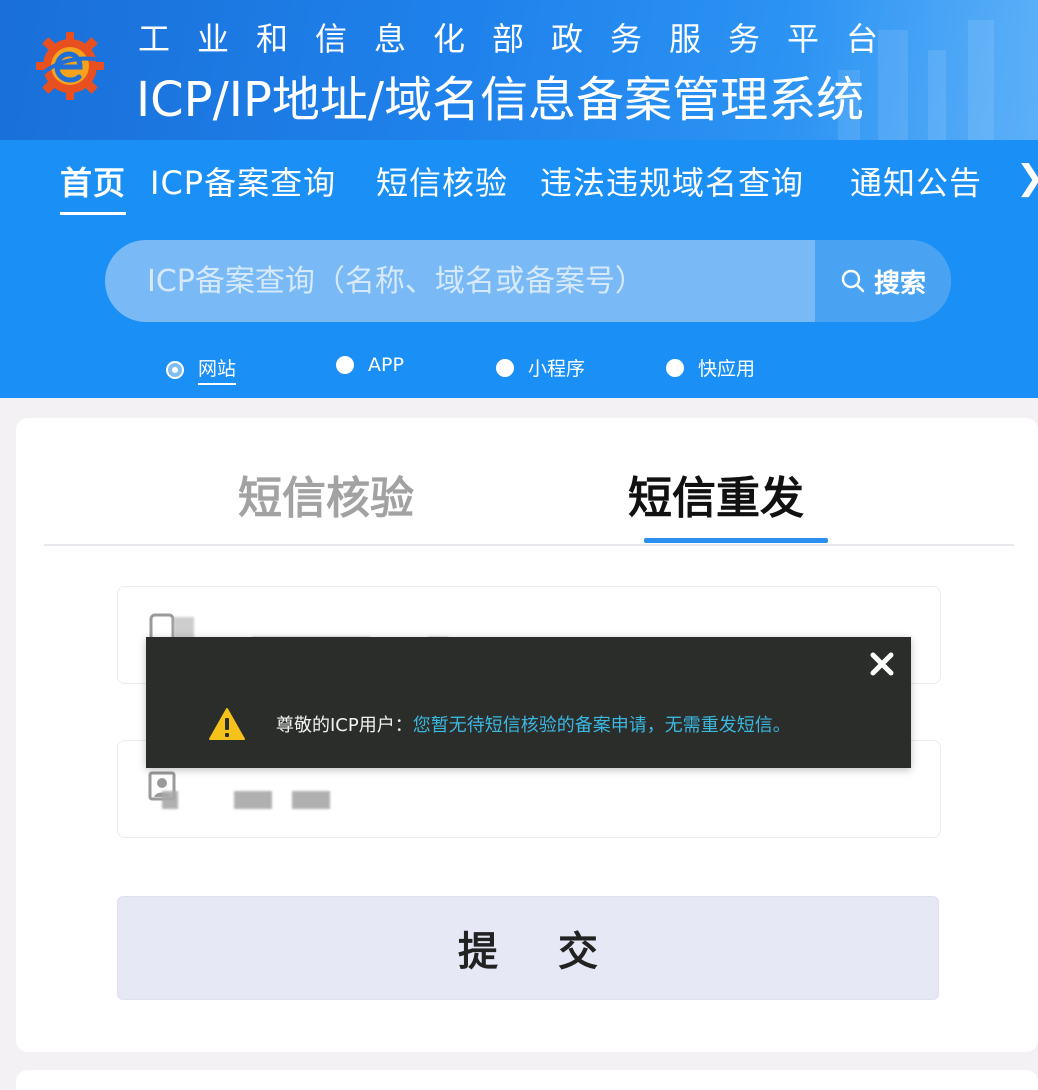  What do you see at coordinates (853, 281) in the screenshot?
I see `search-icon` at bounding box center [853, 281].